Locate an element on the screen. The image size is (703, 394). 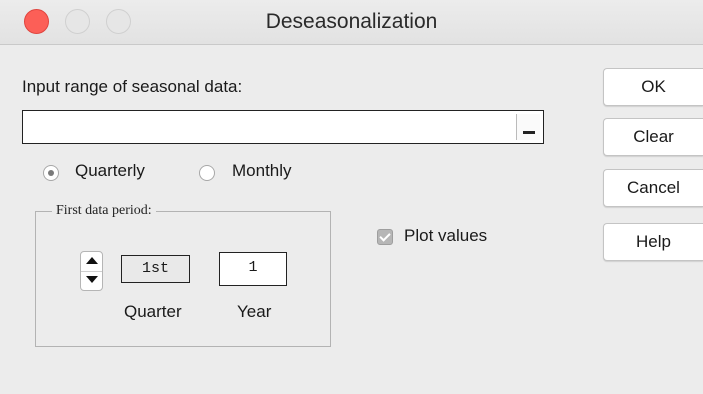
radio-quarterly is located at coordinates (51, 173).